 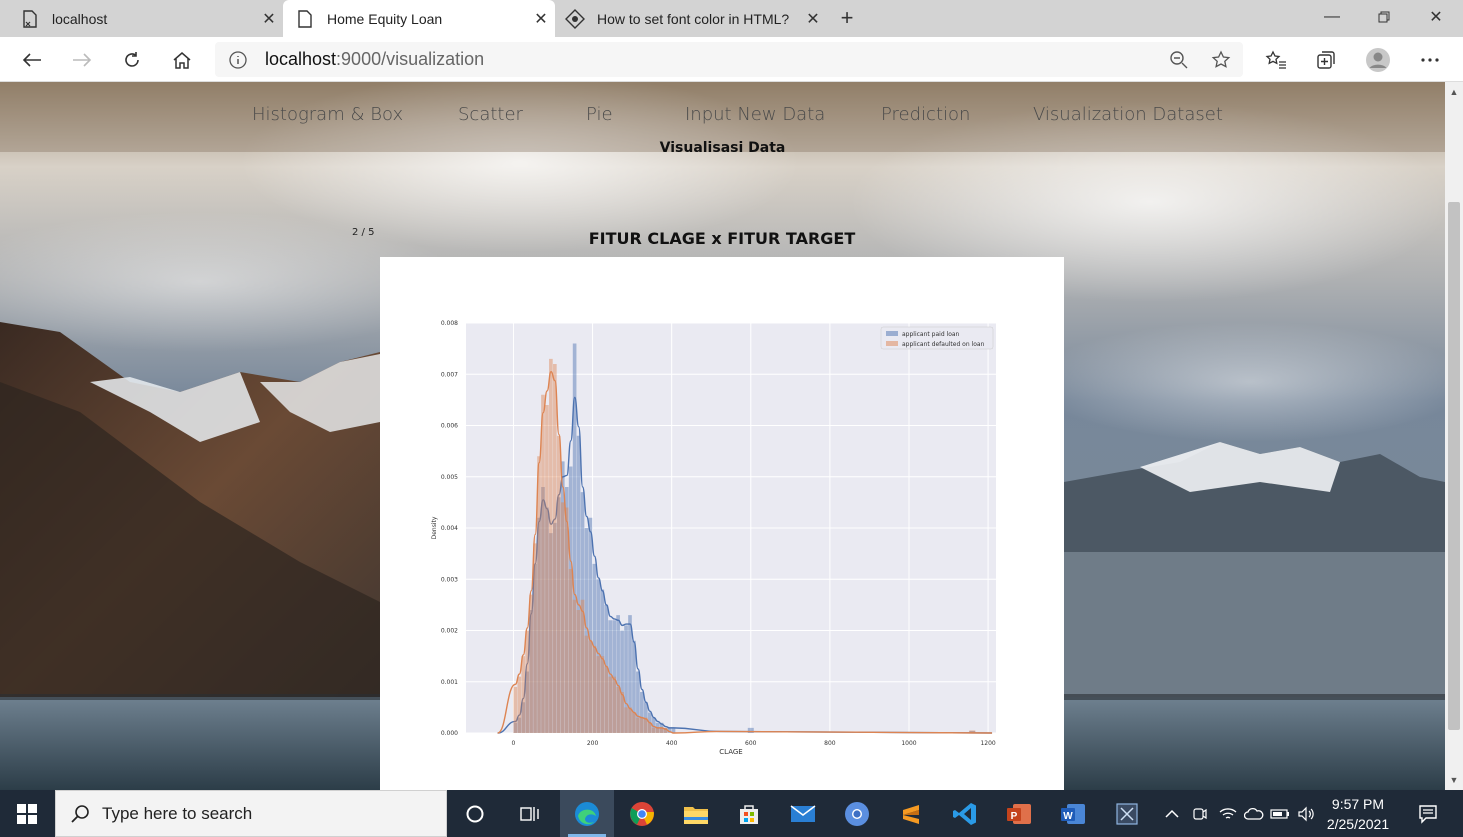 What do you see at coordinates (925, 114) in the screenshot?
I see `nav-prediction: Prediction` at bounding box center [925, 114].